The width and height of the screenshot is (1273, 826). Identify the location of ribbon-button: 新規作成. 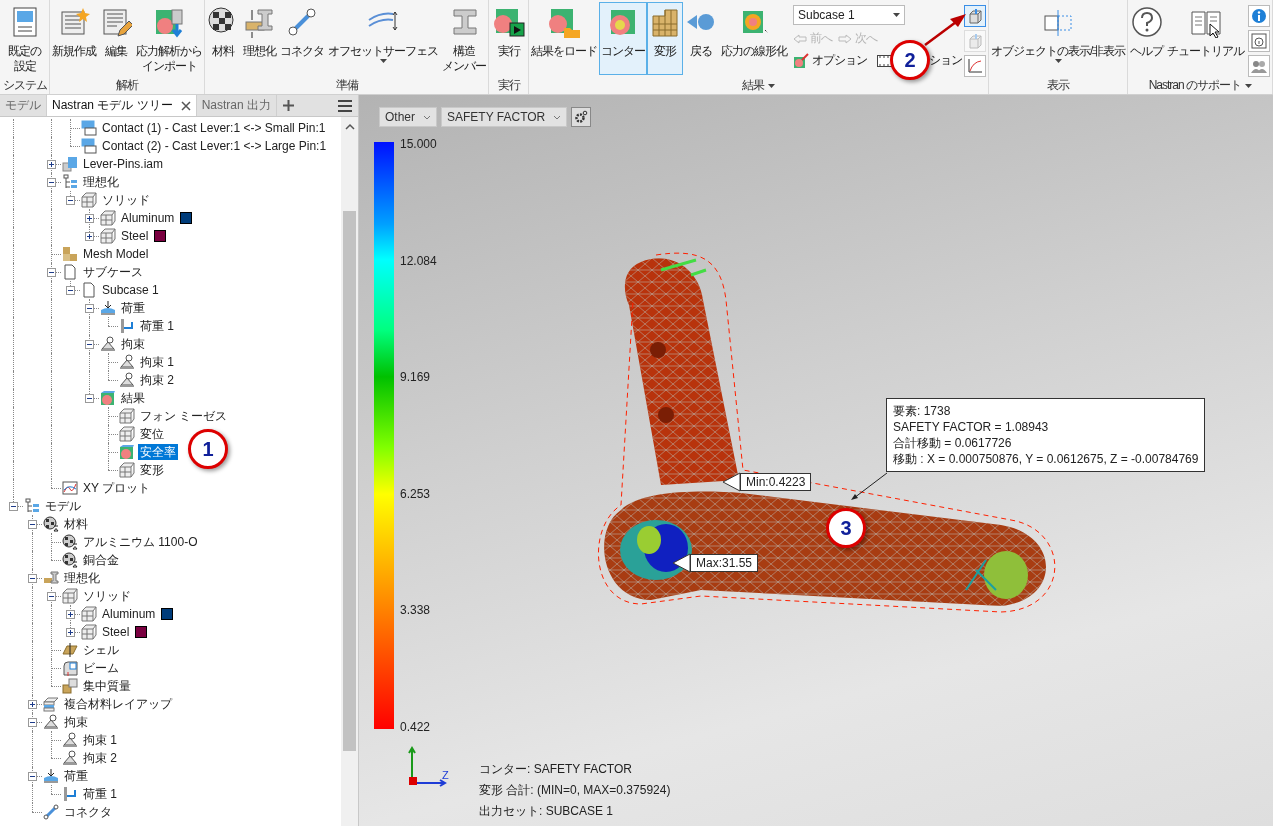
(74, 38).